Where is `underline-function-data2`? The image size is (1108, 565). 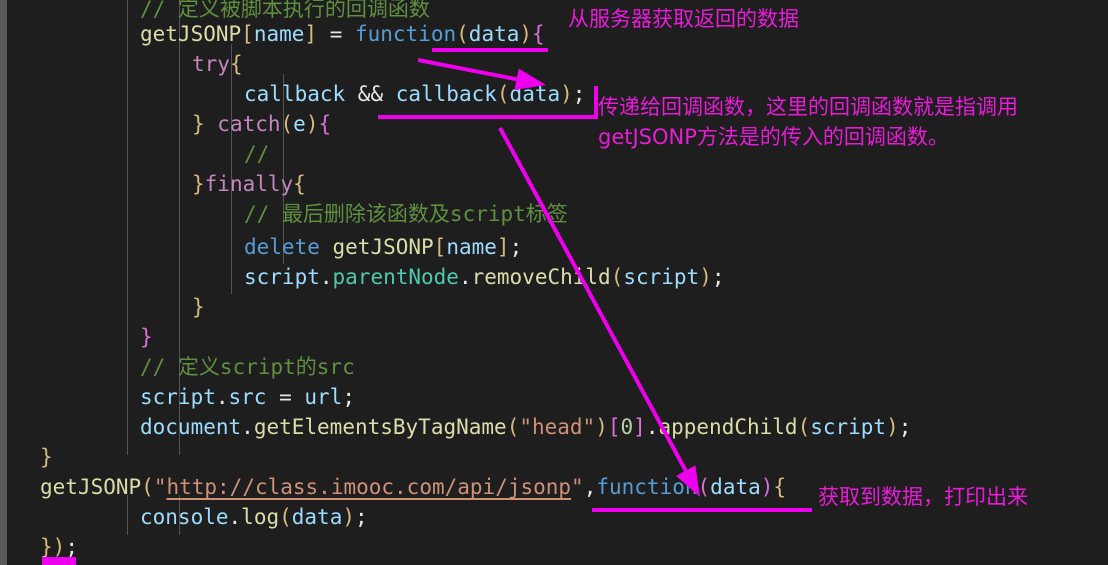 underline-function-data2 is located at coordinates (702, 510).